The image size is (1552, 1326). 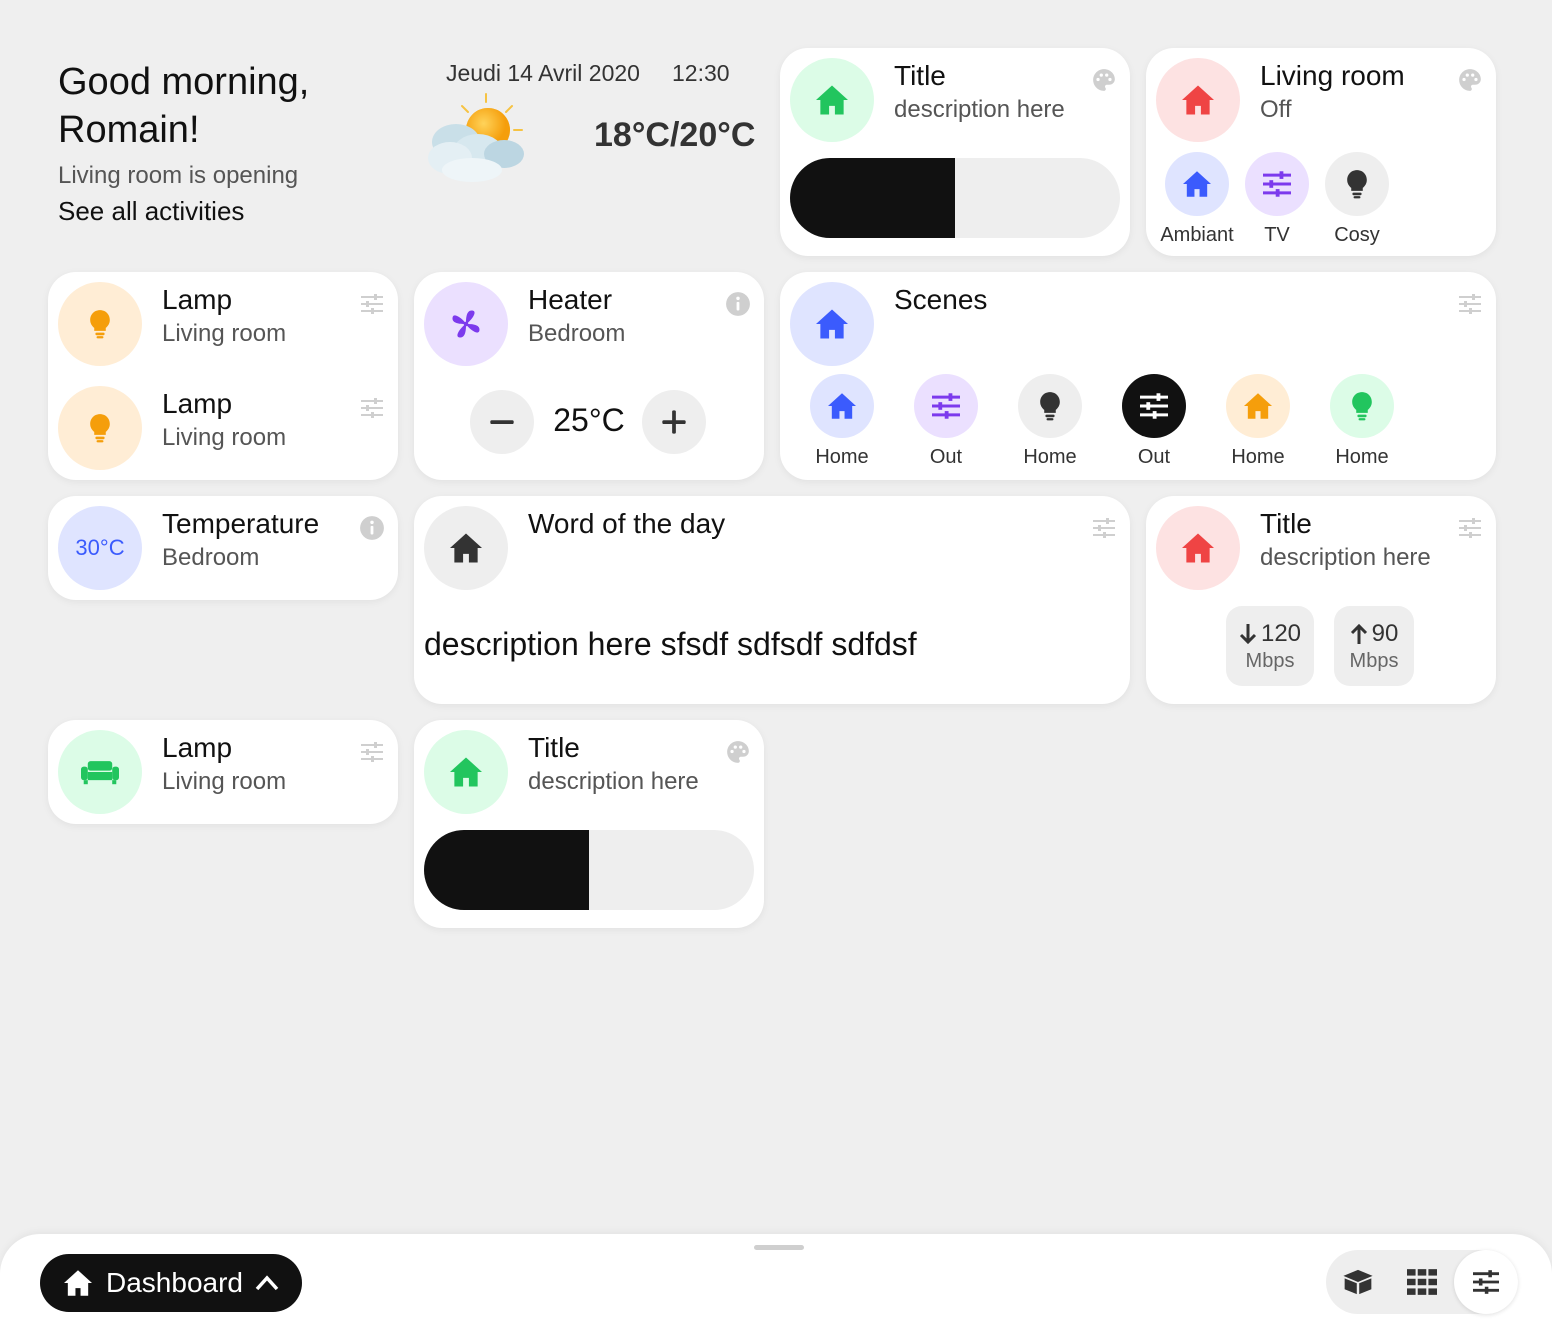 What do you see at coordinates (178, 175) in the screenshot?
I see `greeting-status: Living room is opening` at bounding box center [178, 175].